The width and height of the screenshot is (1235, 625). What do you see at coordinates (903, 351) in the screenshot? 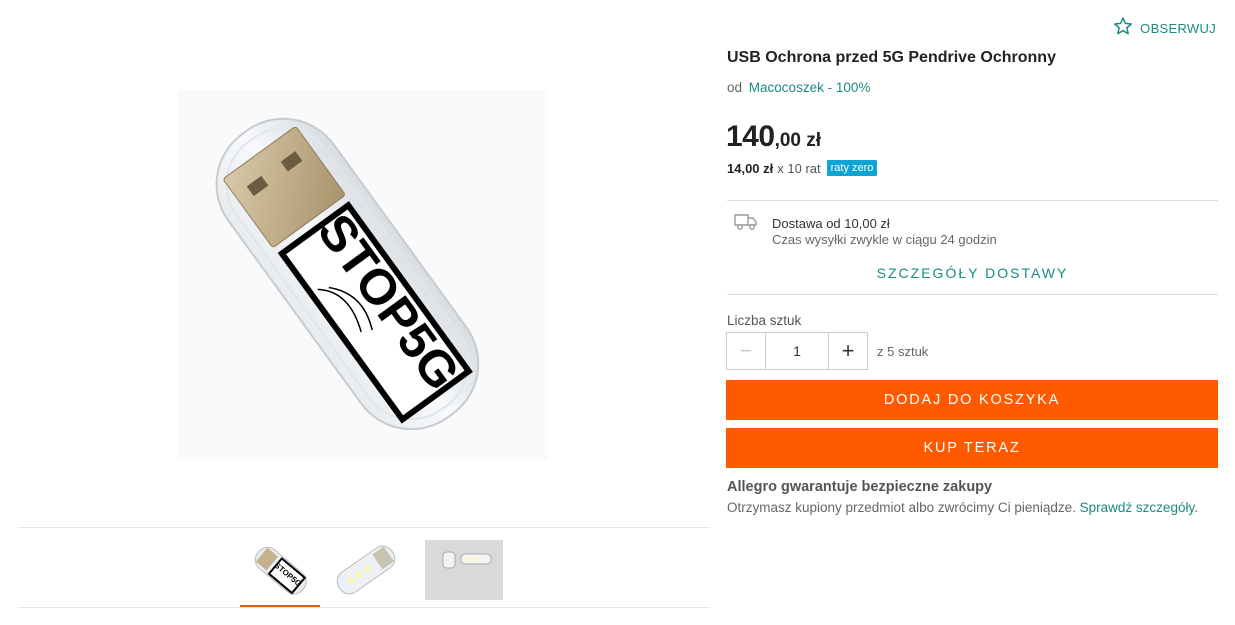
I see `available-quantity: z 5 sztuk` at bounding box center [903, 351].